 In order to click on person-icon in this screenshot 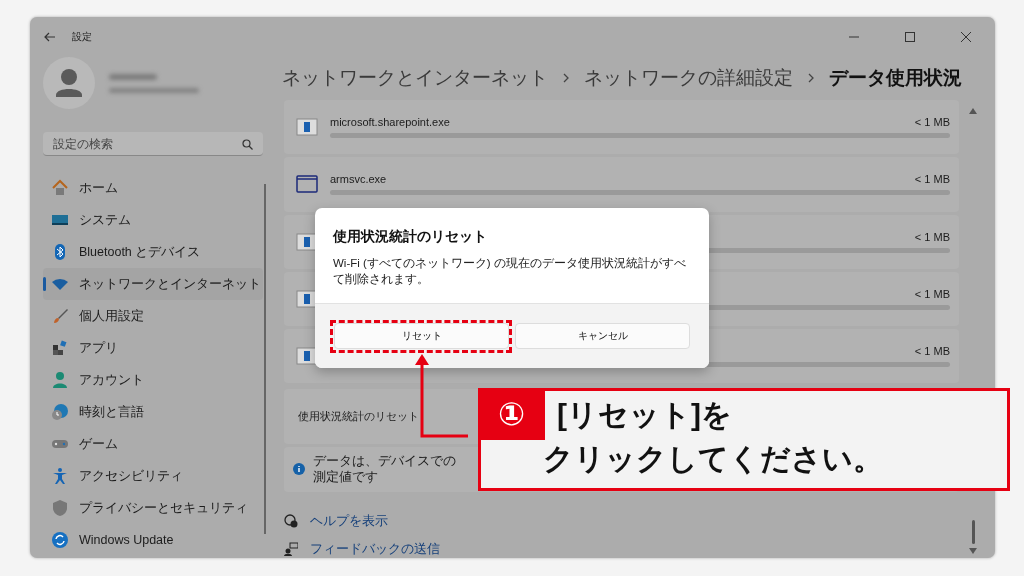, I will do `click(60, 380)`.